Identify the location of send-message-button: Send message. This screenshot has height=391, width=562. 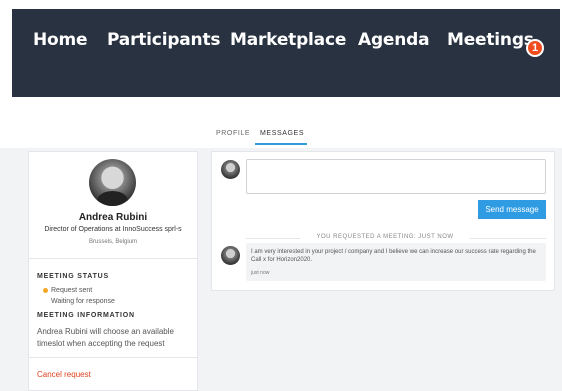
(512, 209).